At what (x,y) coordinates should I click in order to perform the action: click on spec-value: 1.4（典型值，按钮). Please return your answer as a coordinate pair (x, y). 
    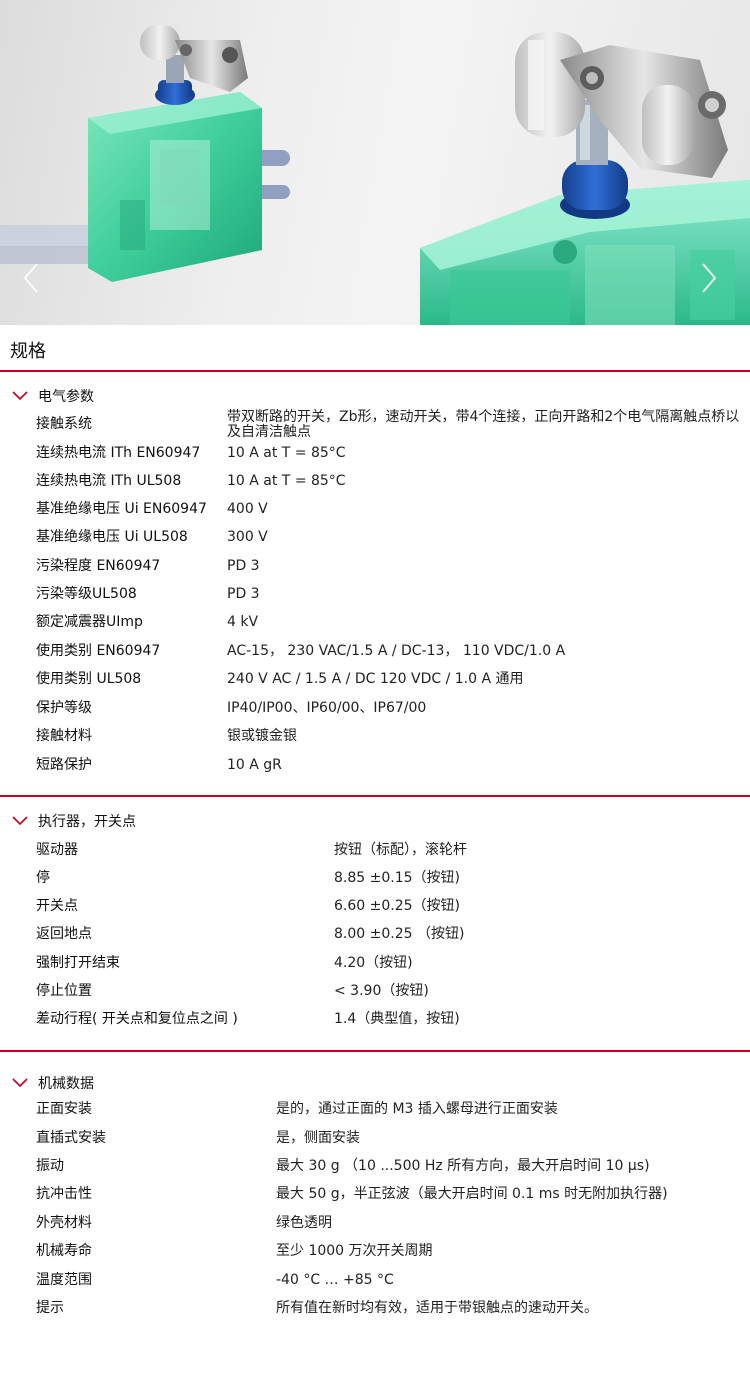
    Looking at the image, I should click on (397, 1019).